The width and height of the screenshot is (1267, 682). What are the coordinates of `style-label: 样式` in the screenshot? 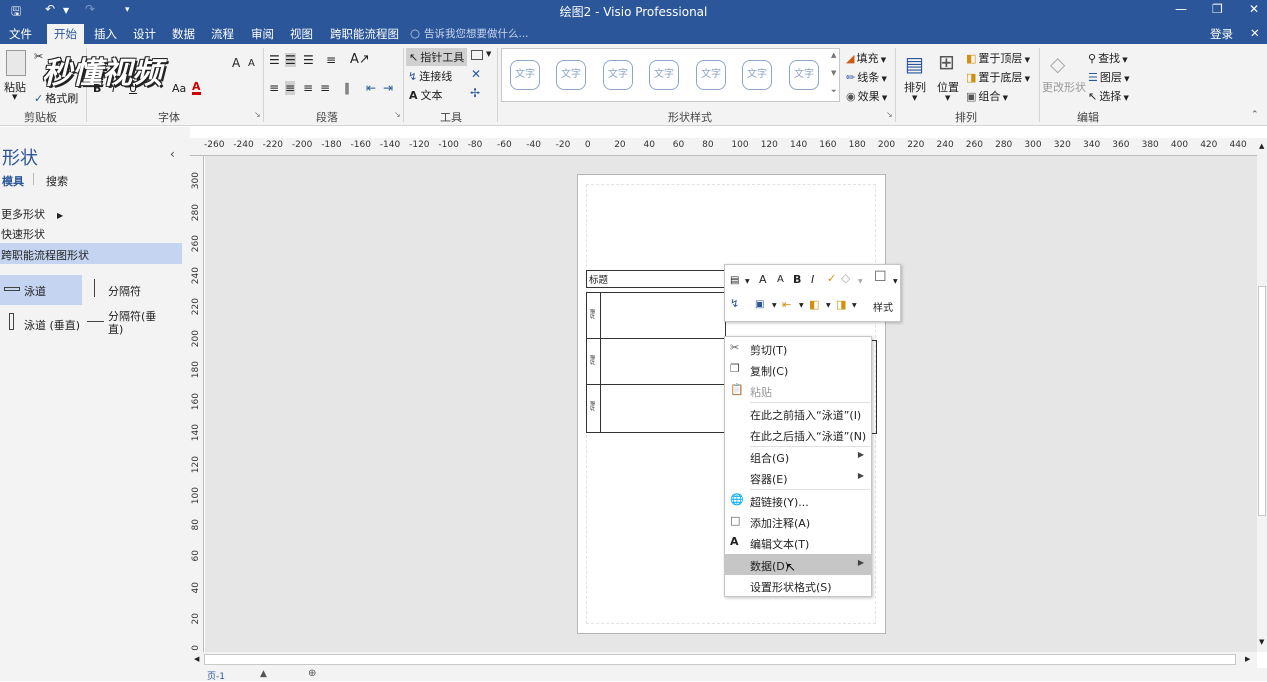 It's located at (883, 306).